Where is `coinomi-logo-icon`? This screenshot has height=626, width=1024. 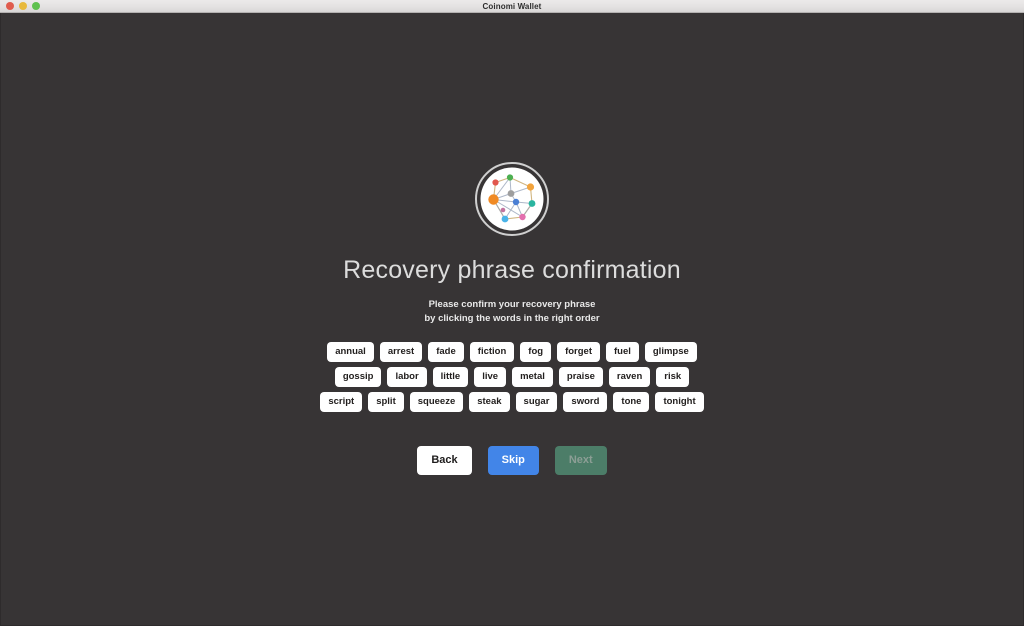
coinomi-logo-icon is located at coordinates (512, 199).